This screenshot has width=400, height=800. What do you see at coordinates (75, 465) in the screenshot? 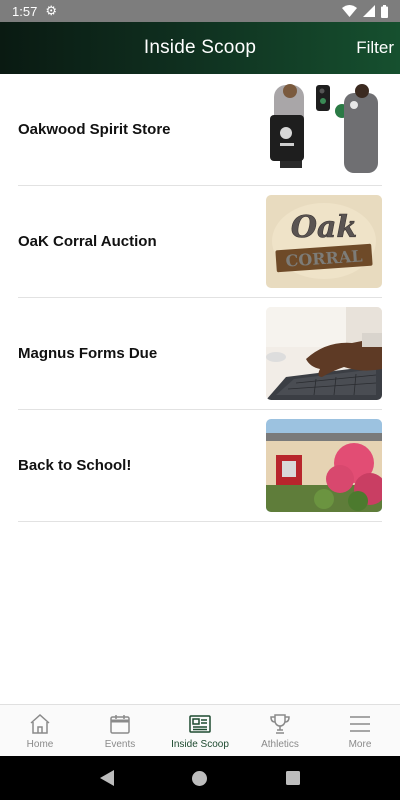
I see `item-title: Back to School!` at bounding box center [75, 465].